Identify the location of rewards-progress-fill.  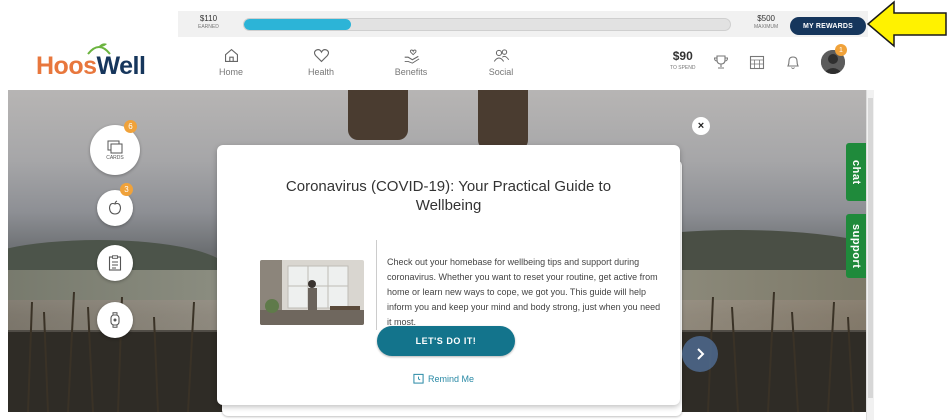
(297, 24).